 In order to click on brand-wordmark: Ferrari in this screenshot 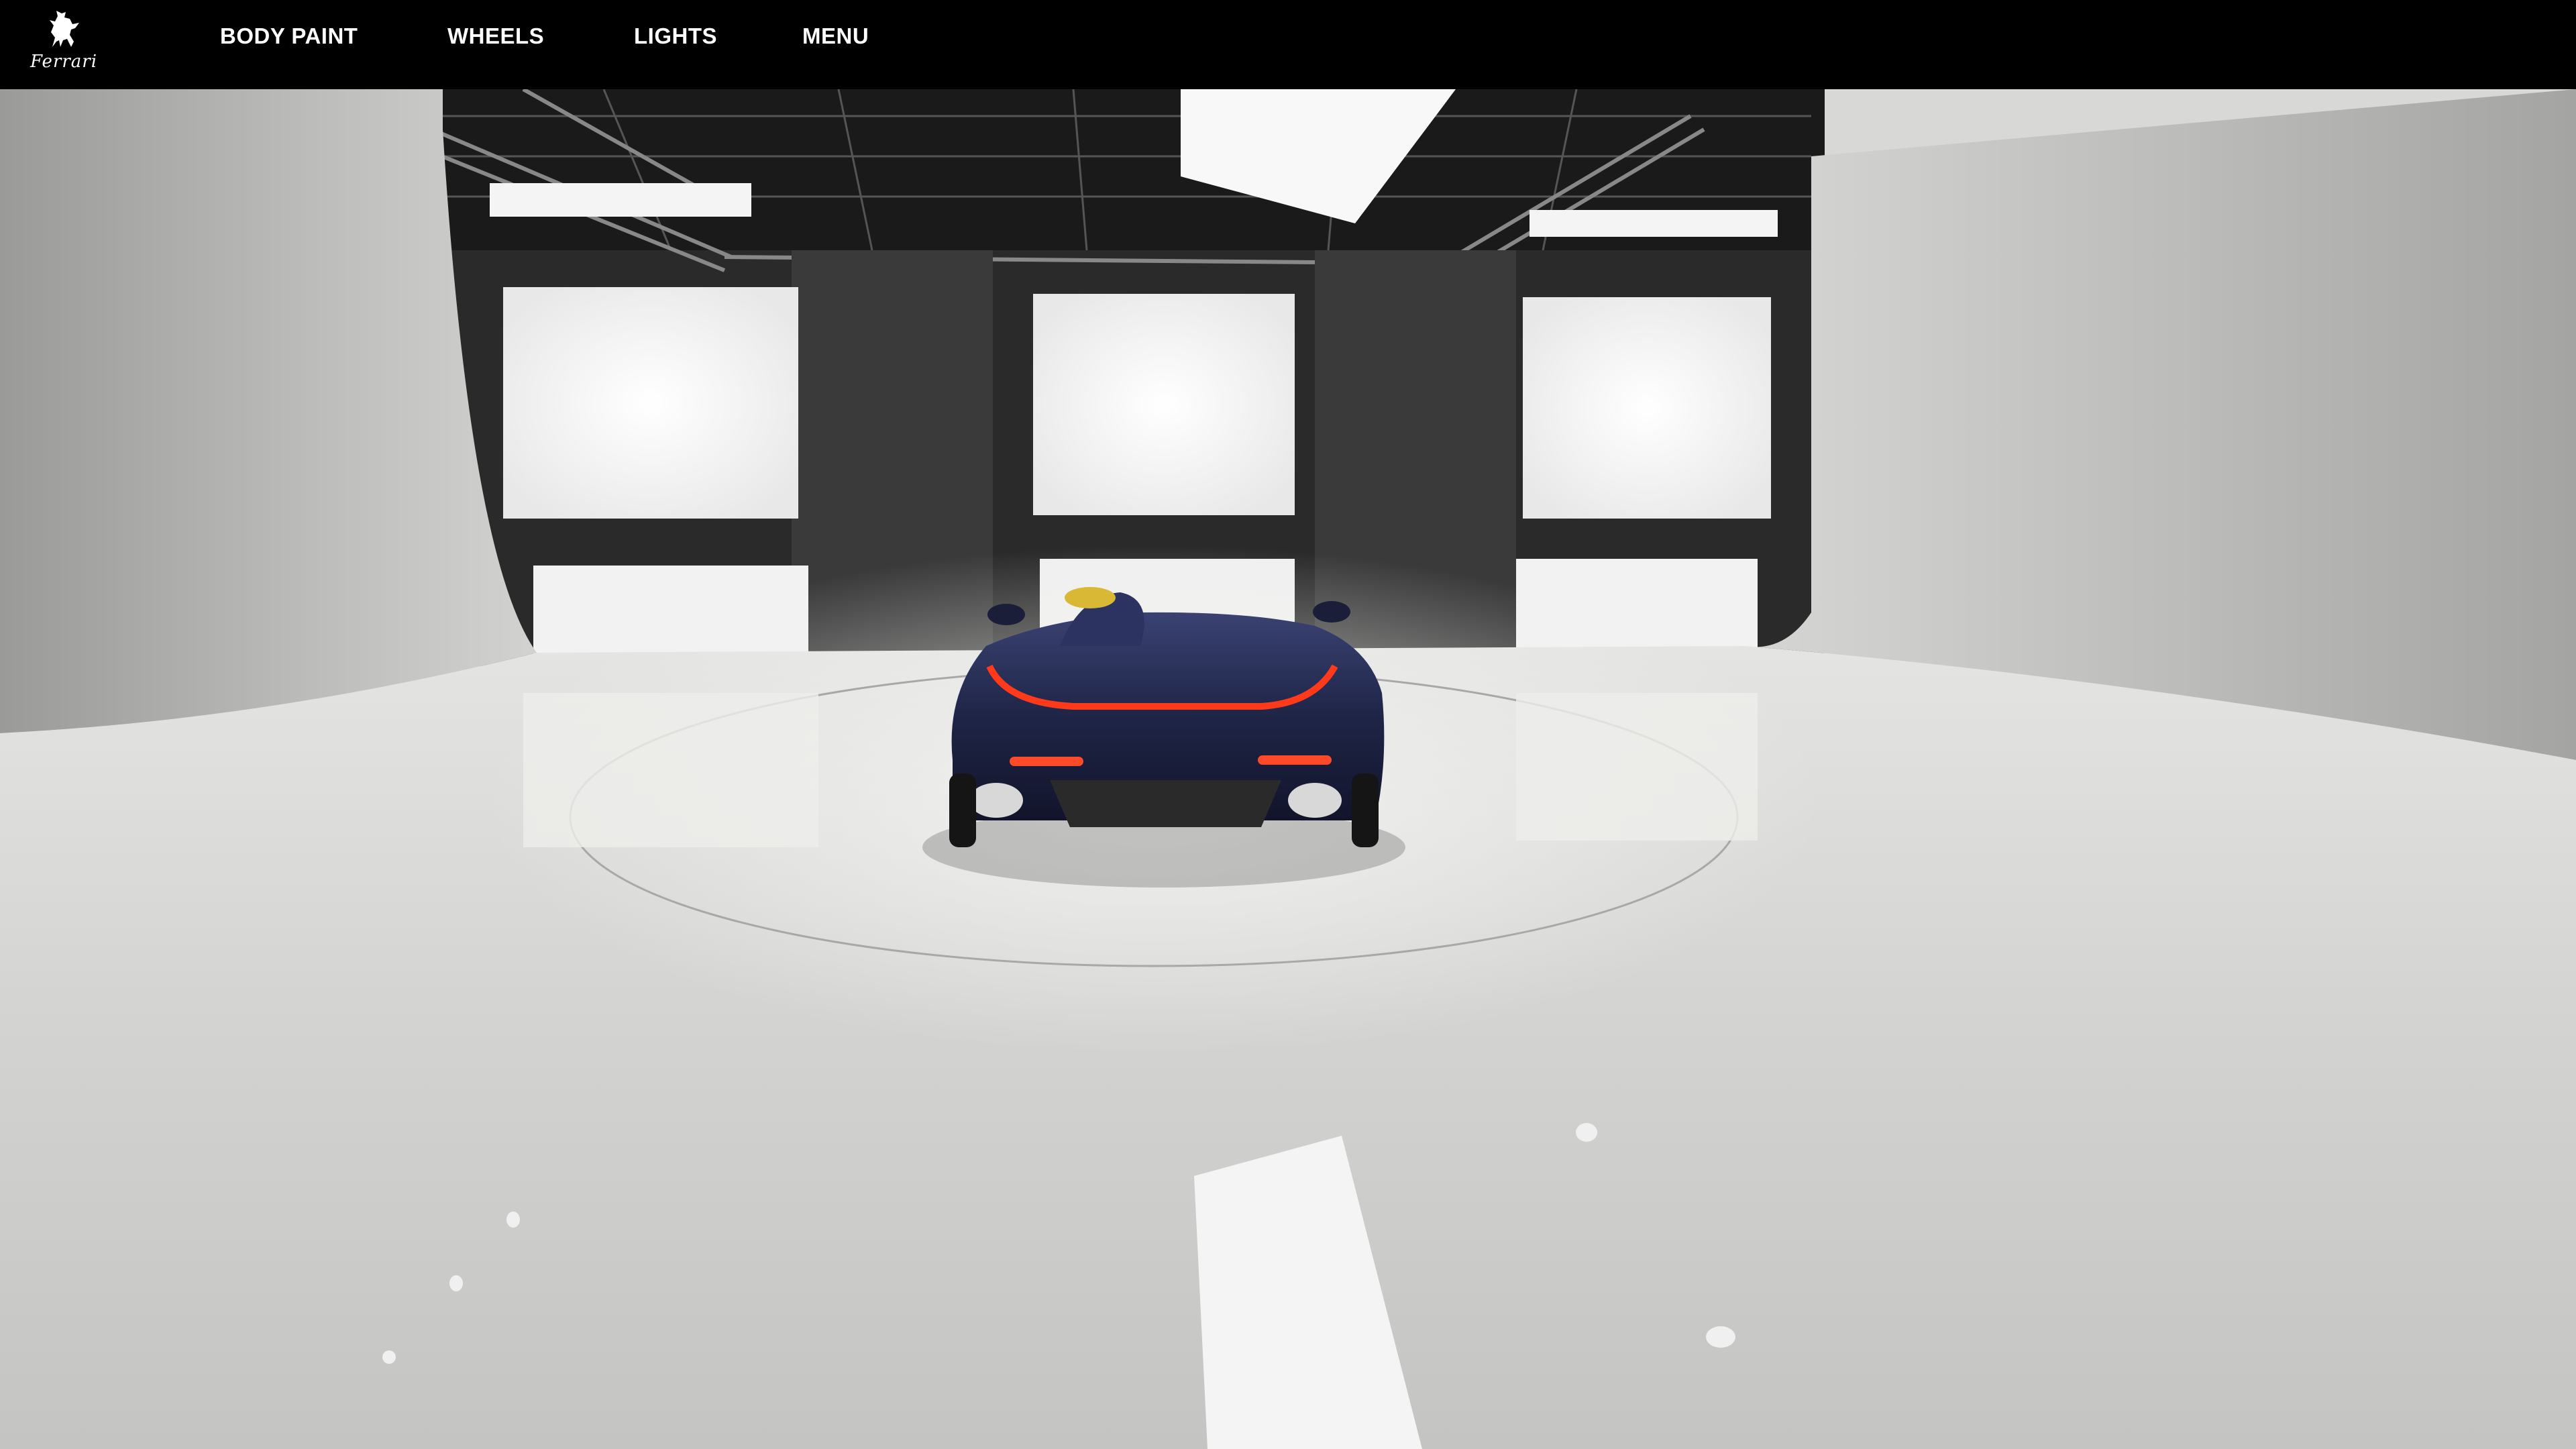, I will do `click(64, 62)`.